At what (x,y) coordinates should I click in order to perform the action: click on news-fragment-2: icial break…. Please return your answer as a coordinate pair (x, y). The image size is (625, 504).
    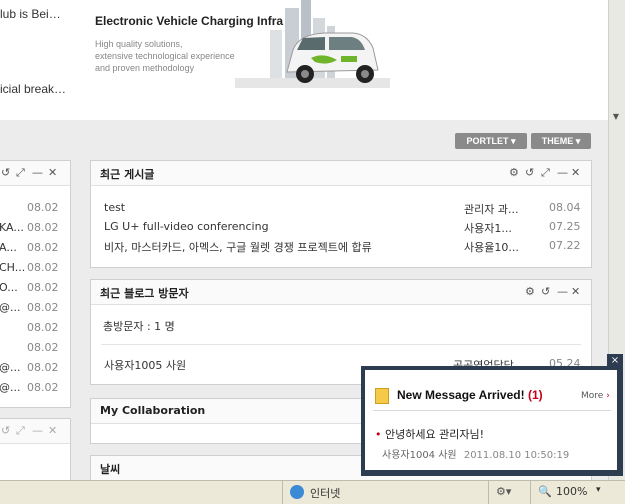
    Looking at the image, I should click on (33, 89).